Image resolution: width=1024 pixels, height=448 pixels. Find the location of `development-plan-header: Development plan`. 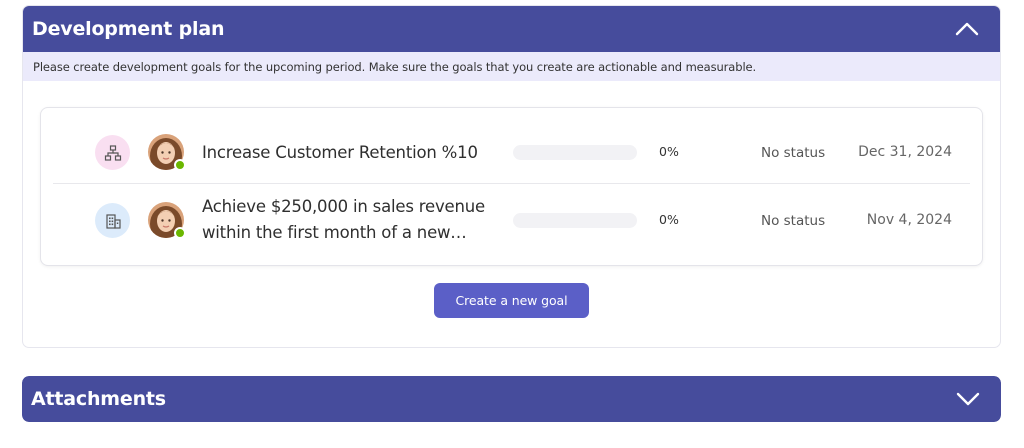

development-plan-header: Development plan is located at coordinates (511, 29).